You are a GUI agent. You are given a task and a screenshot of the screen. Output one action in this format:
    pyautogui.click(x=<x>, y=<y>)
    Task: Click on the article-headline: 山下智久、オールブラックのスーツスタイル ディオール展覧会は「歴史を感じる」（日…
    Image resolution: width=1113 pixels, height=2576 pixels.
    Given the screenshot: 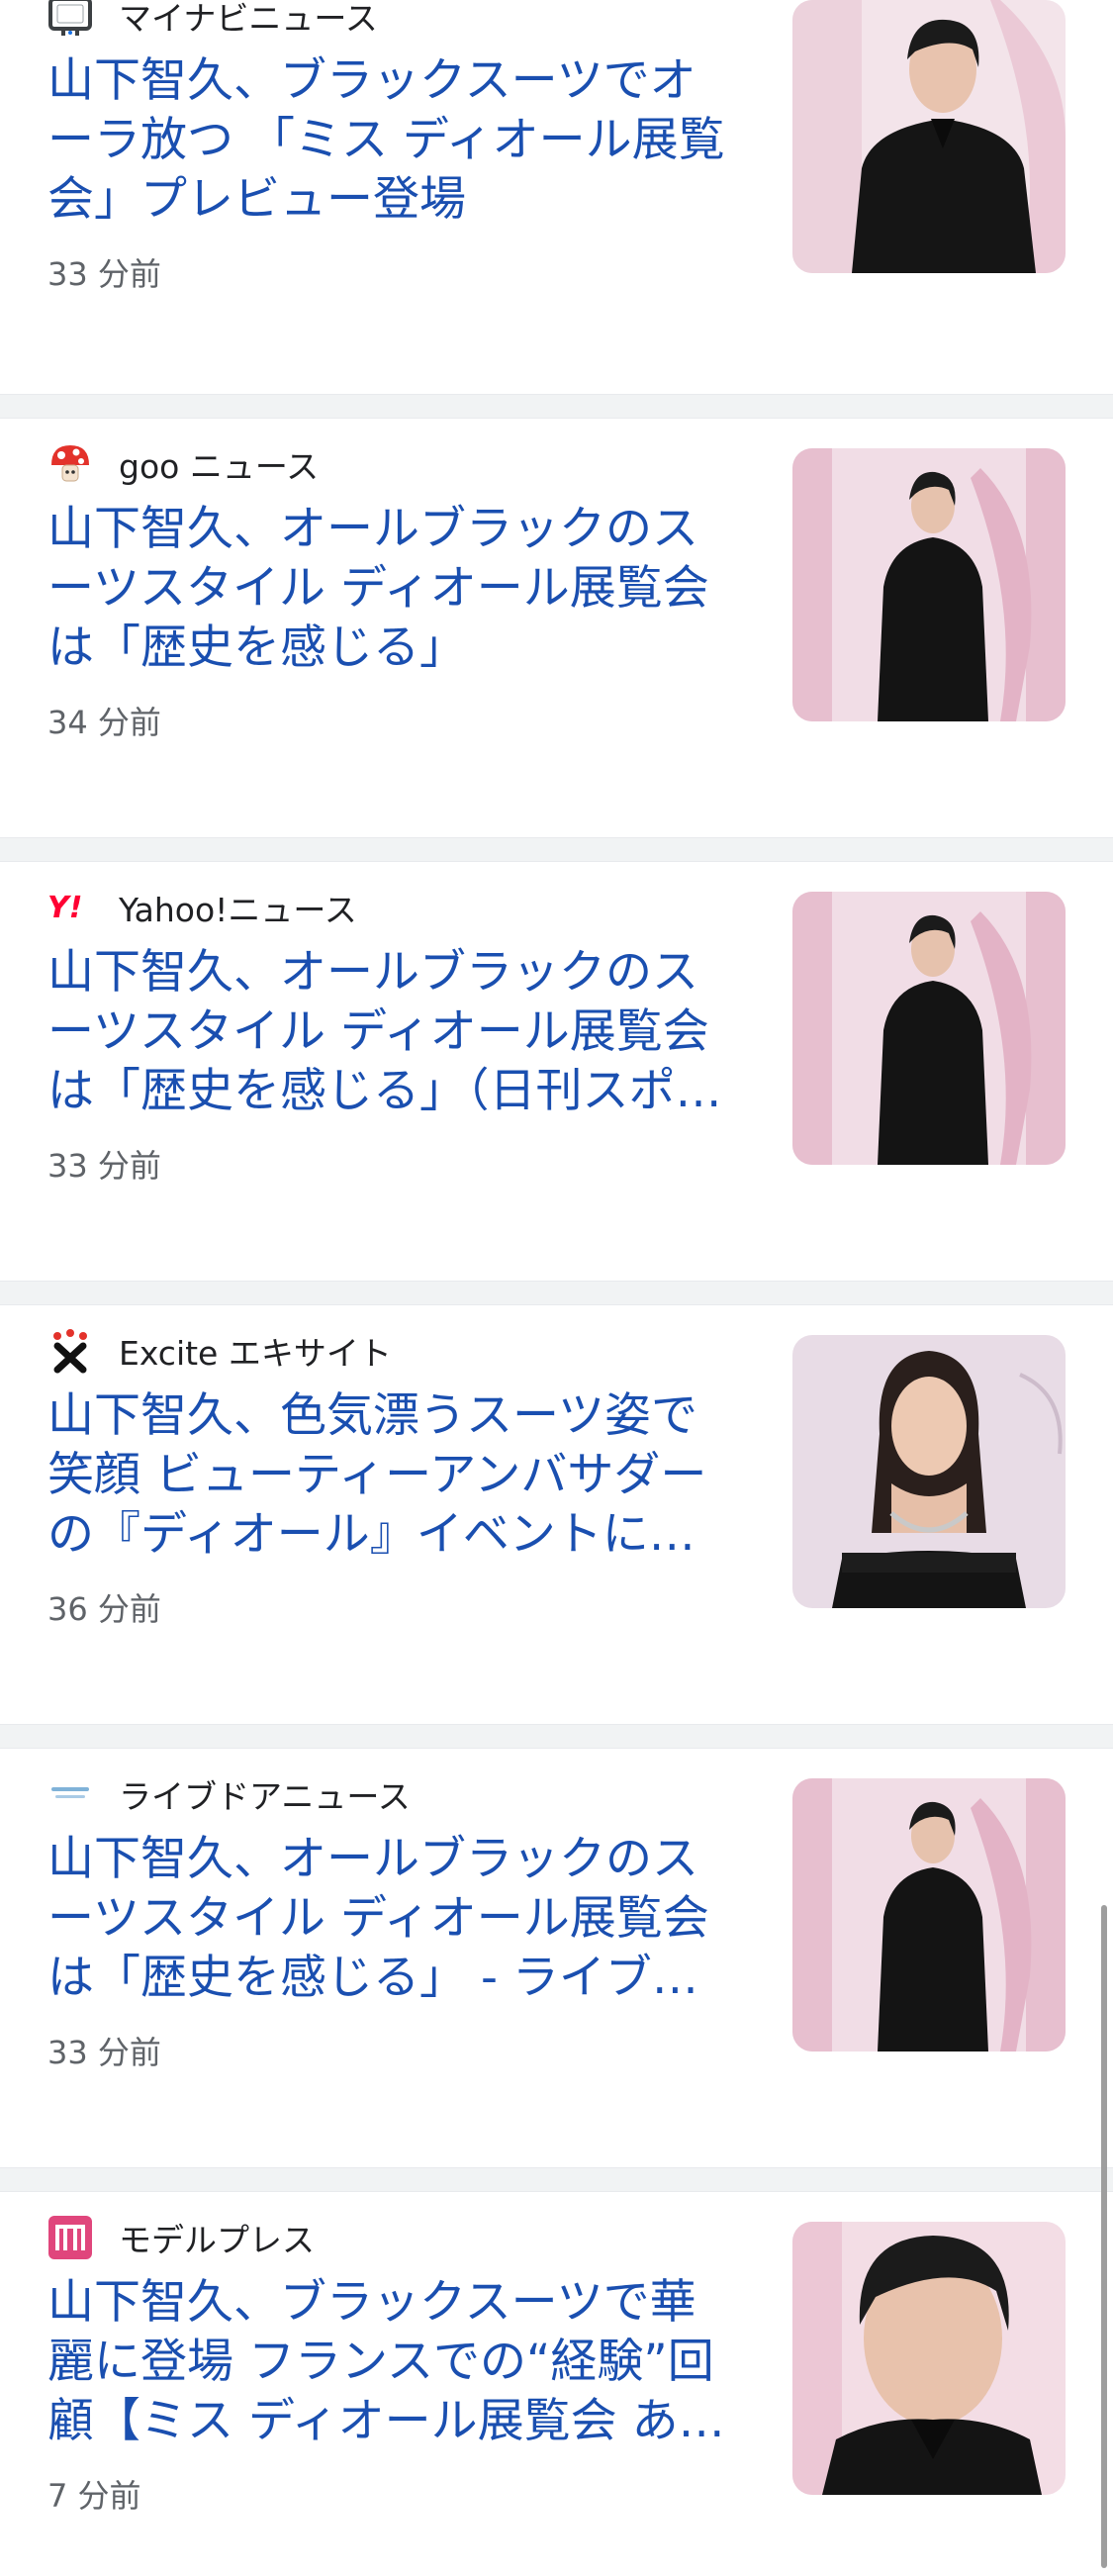 What is the action you would take?
    pyautogui.click(x=393, y=1032)
    